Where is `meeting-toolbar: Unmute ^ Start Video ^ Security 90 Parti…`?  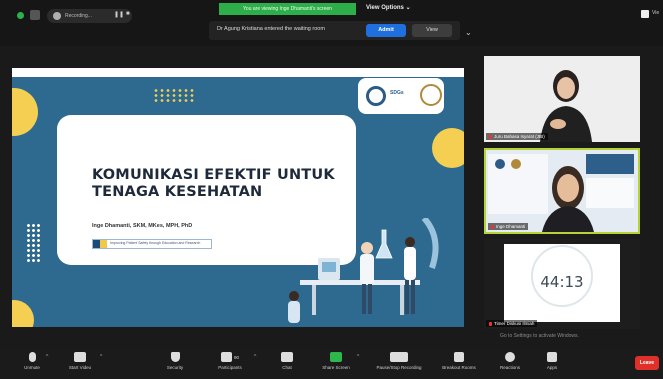 meeting-toolbar: Unmute ^ Start Video ^ Security 90 Parti… is located at coordinates (331, 364).